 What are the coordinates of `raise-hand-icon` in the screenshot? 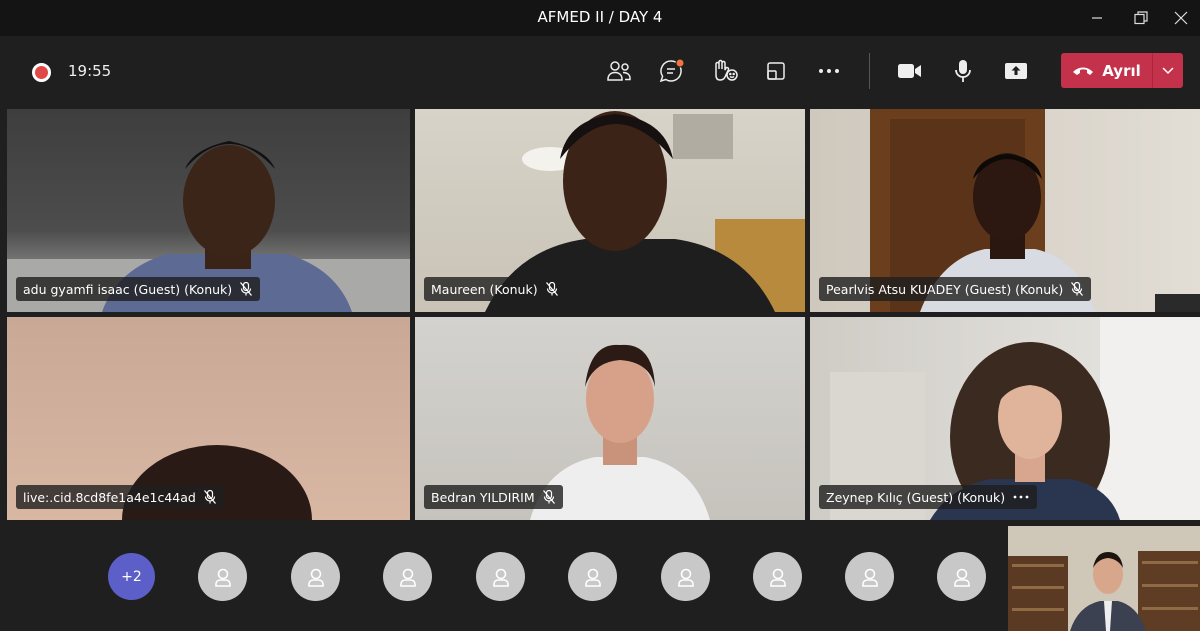 It's located at (726, 70).